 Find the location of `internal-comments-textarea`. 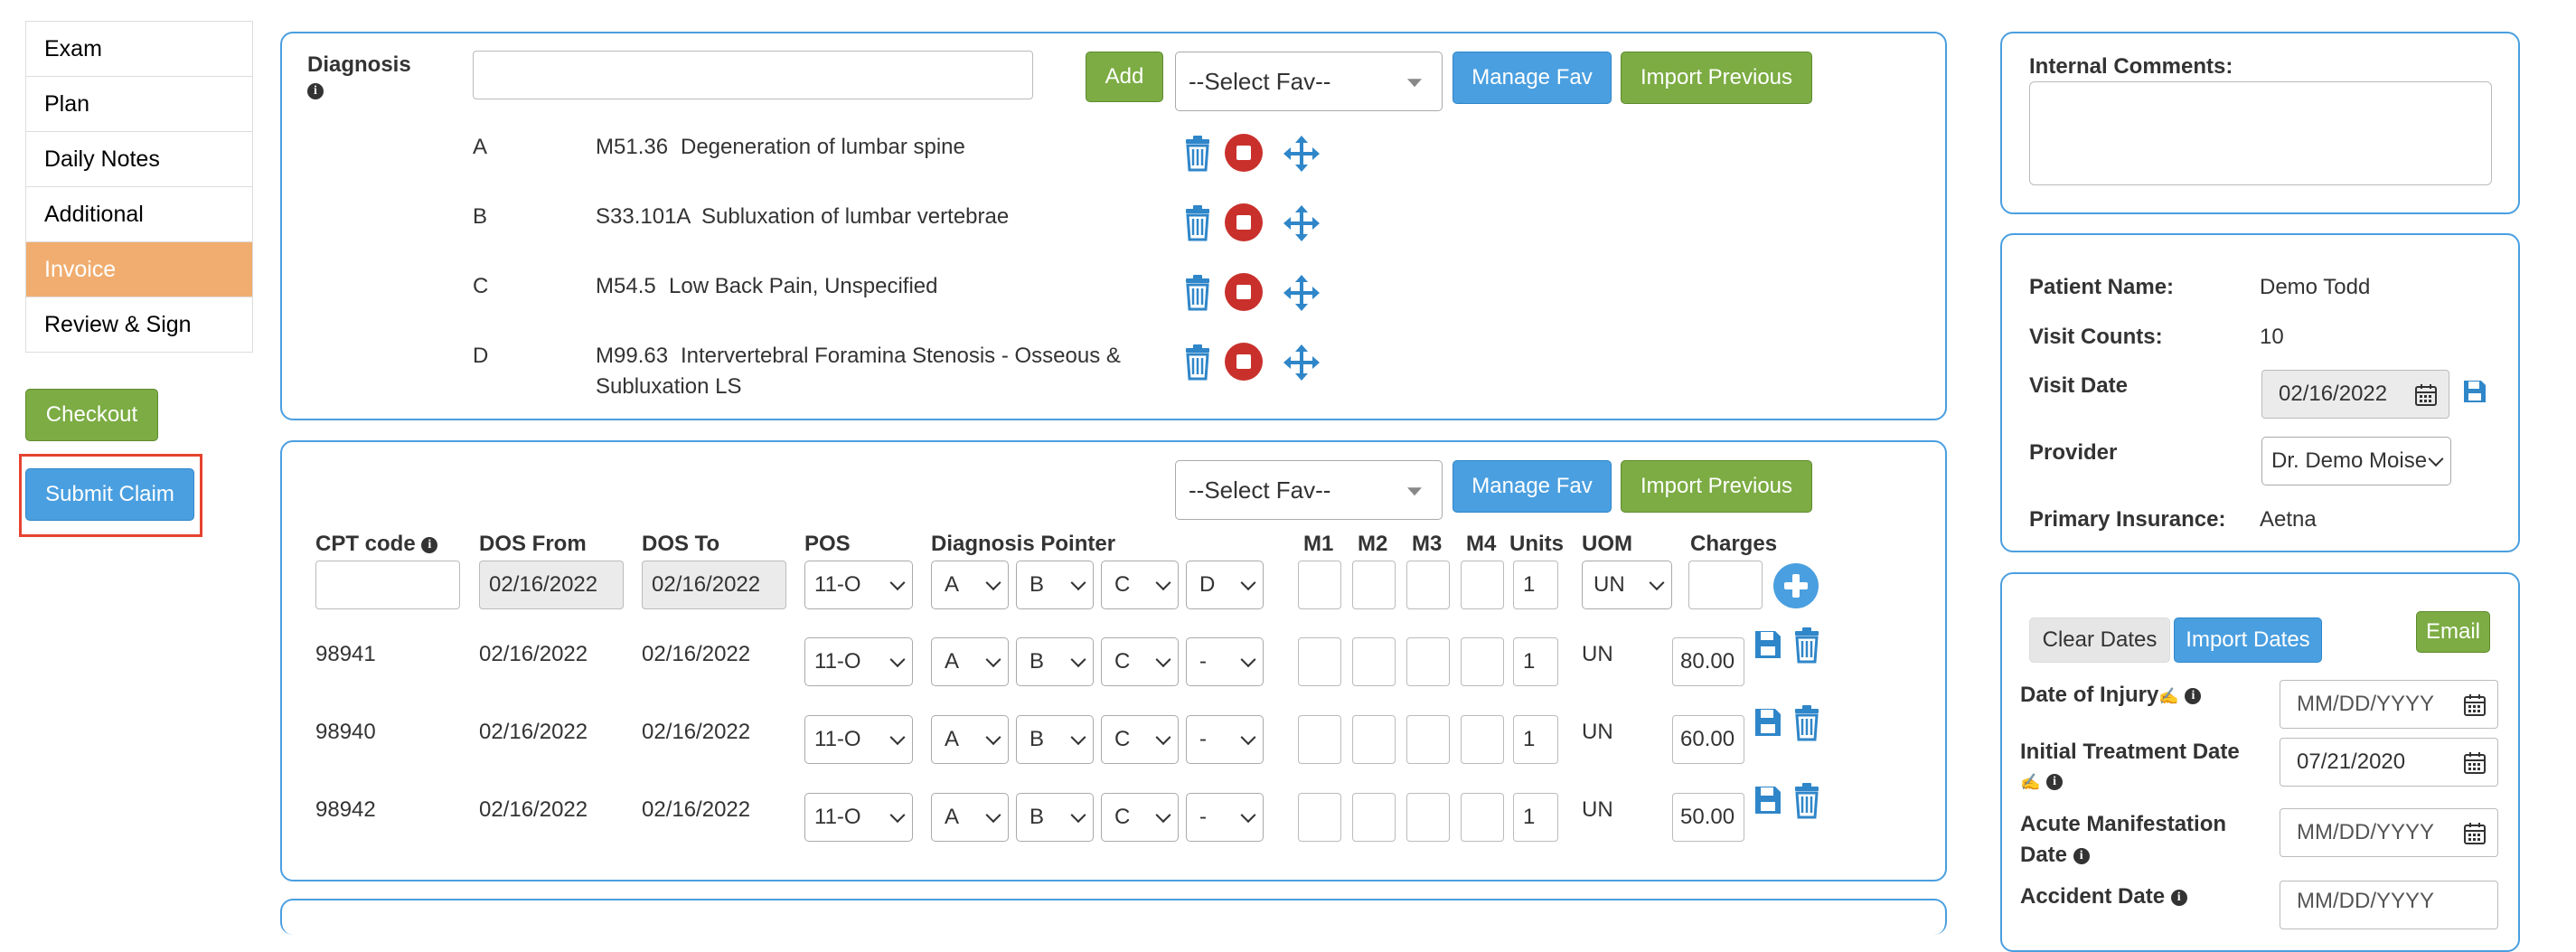

internal-comments-textarea is located at coordinates (2260, 133).